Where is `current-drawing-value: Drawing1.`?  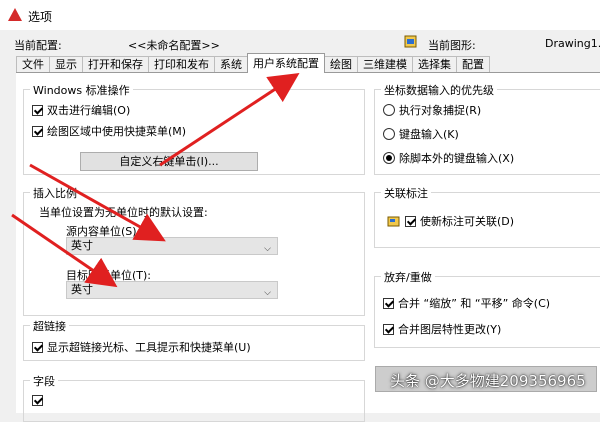
current-drawing-value: Drawing1. is located at coordinates (572, 43).